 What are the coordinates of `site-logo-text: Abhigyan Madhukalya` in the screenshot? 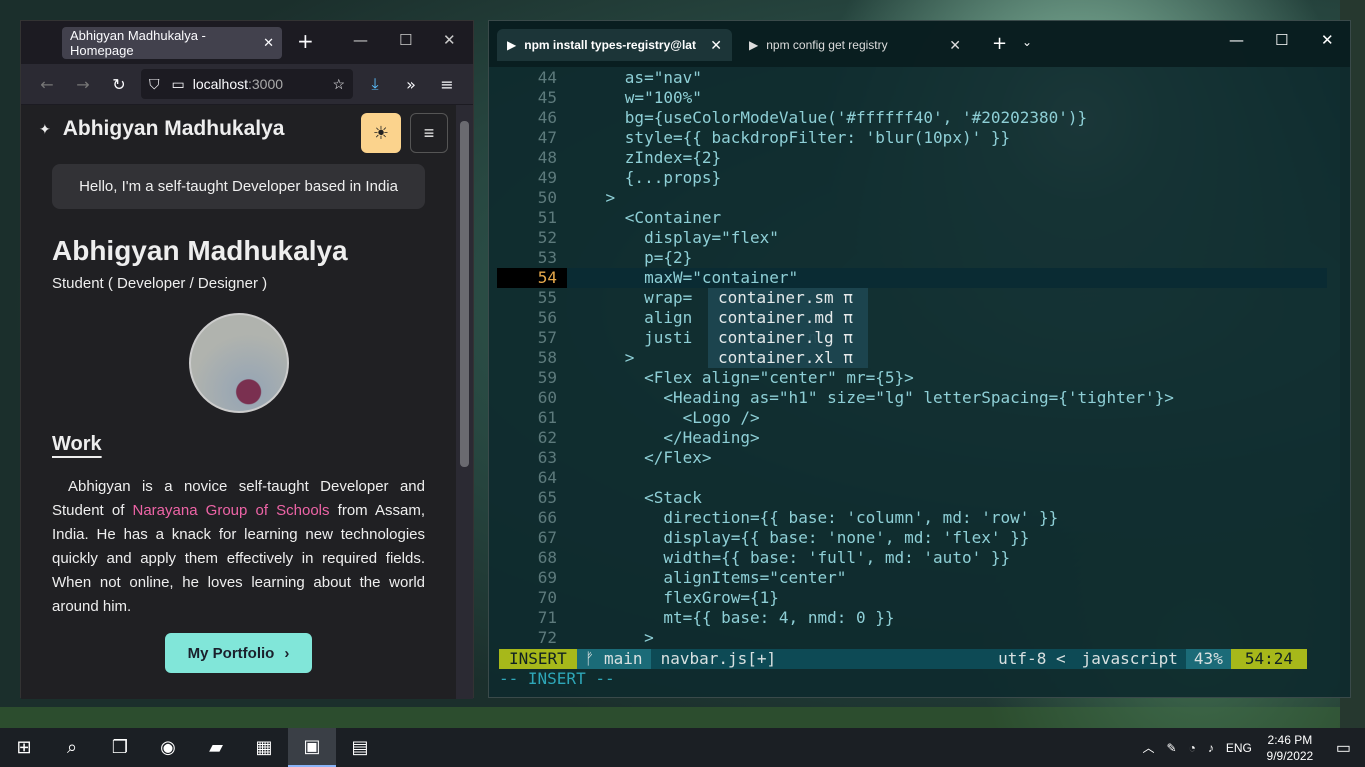 It's located at (174, 129).